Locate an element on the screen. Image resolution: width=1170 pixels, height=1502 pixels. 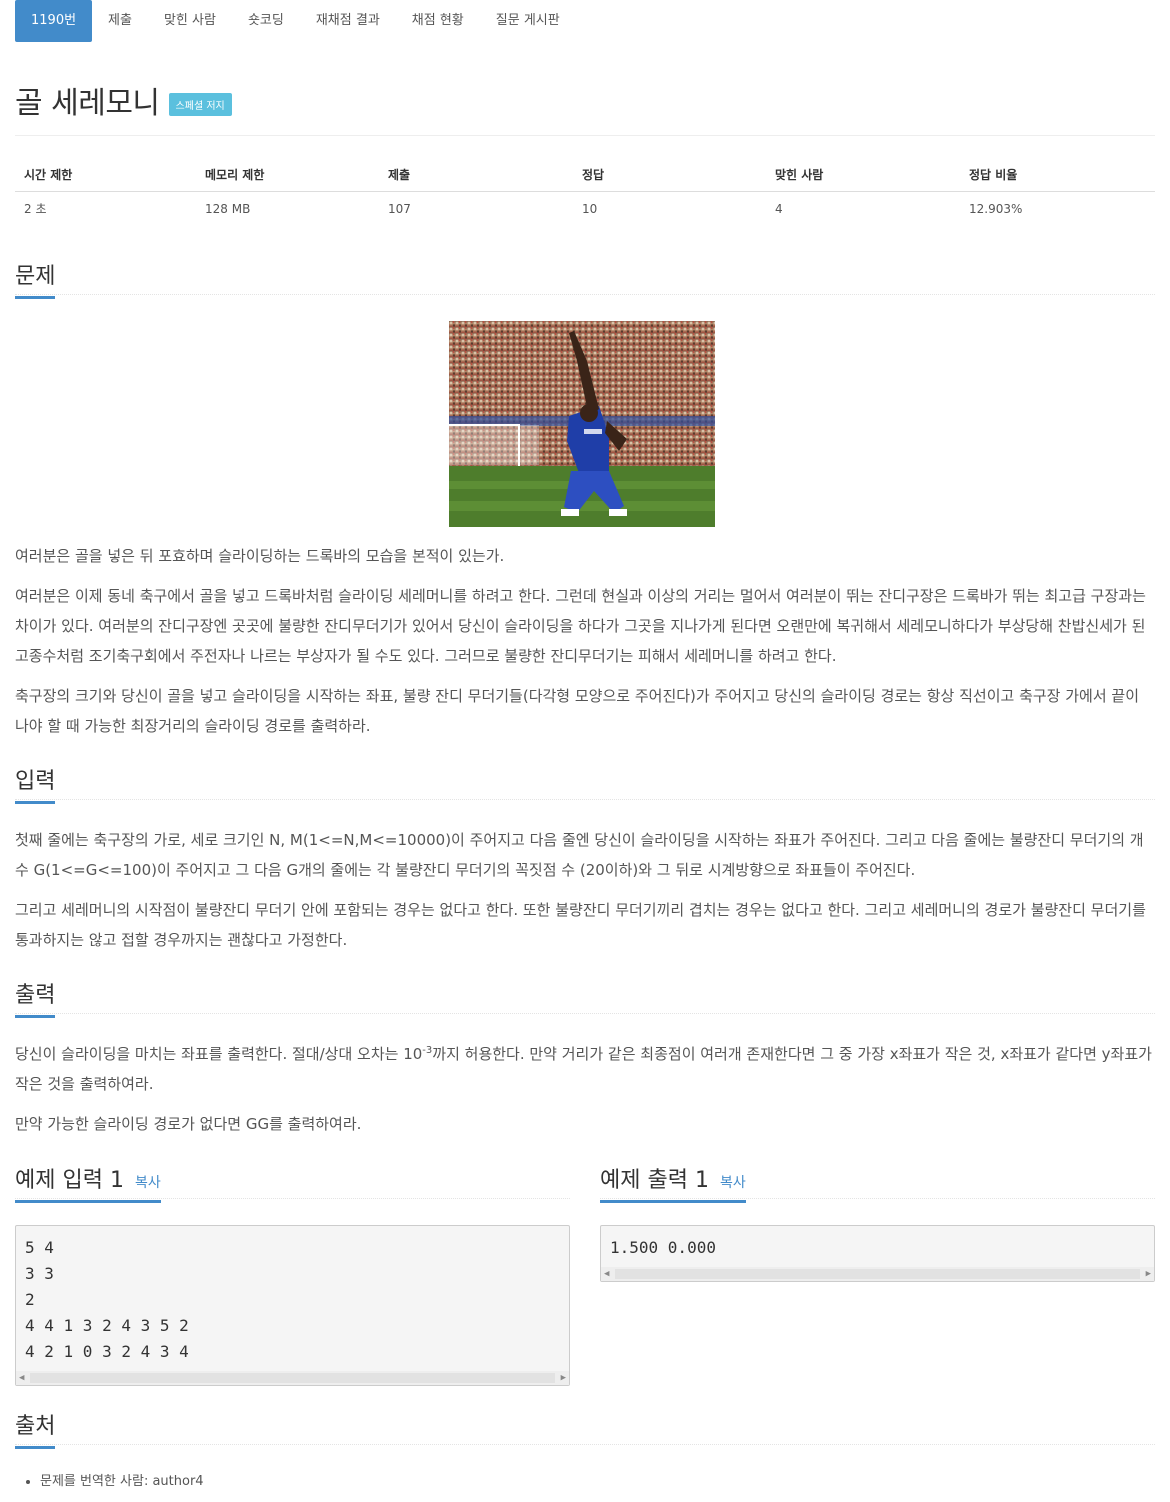
info-header-memory-limit: 메모리 제한 is located at coordinates (235, 175).